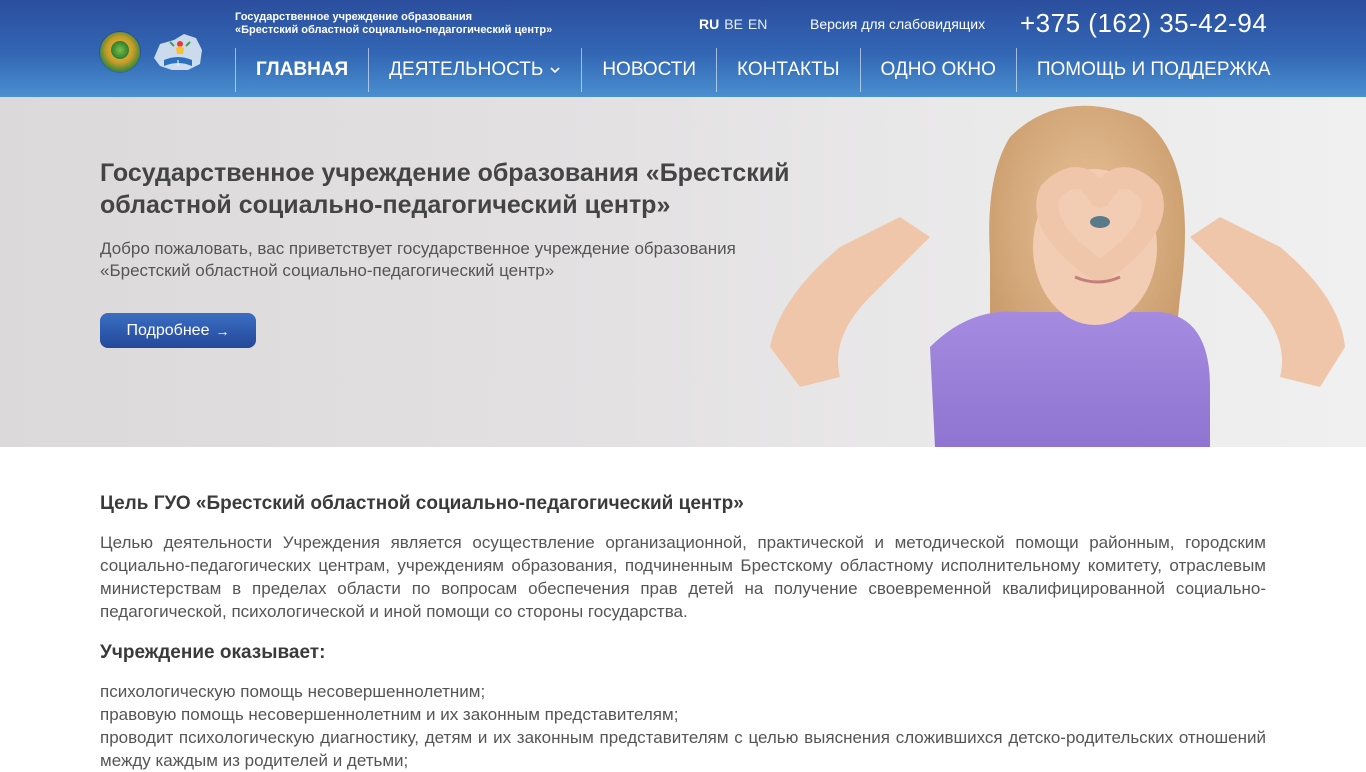 Image resolution: width=1366 pixels, height=772 pixels. I want to click on chevron-down-icon, so click(555, 70).